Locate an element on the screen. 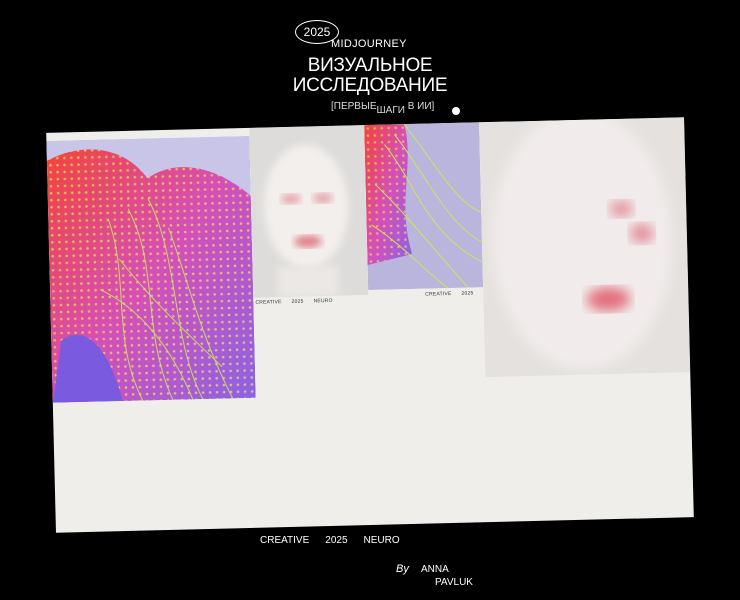  footer-tag-neuro: NEURO is located at coordinates (381, 540).